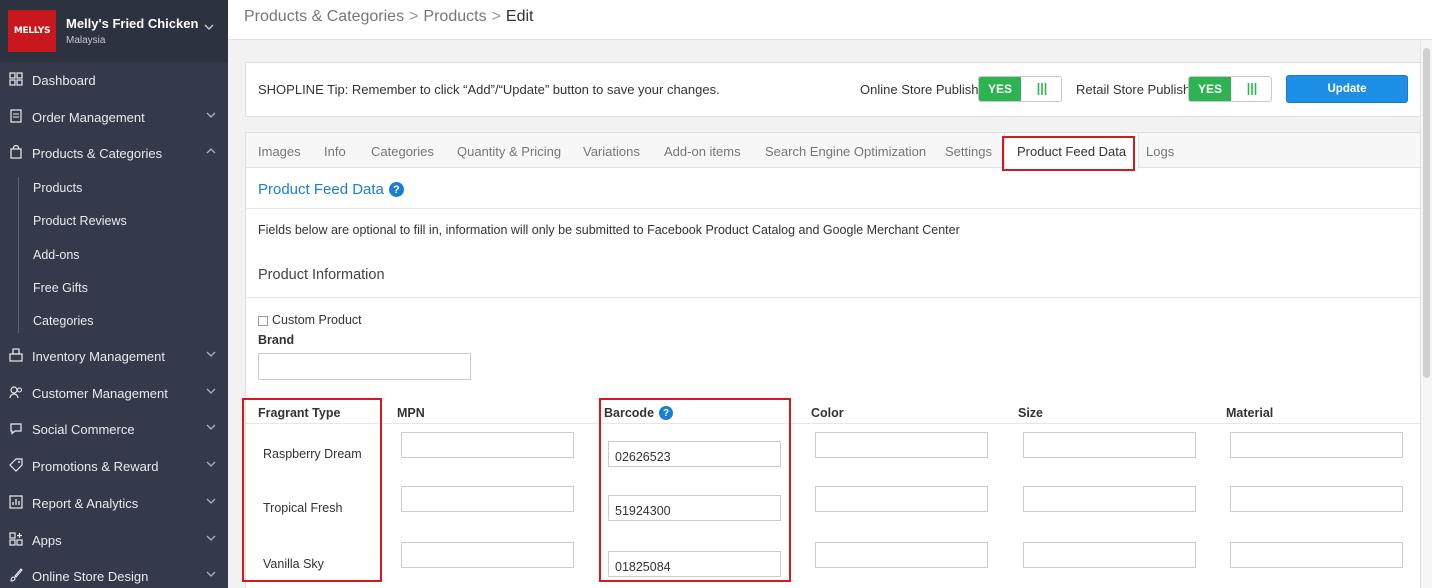 This screenshot has width=1432, height=588. Describe the element at coordinates (310, 320) in the screenshot. I see `custom-product-row: Custom Product` at that location.